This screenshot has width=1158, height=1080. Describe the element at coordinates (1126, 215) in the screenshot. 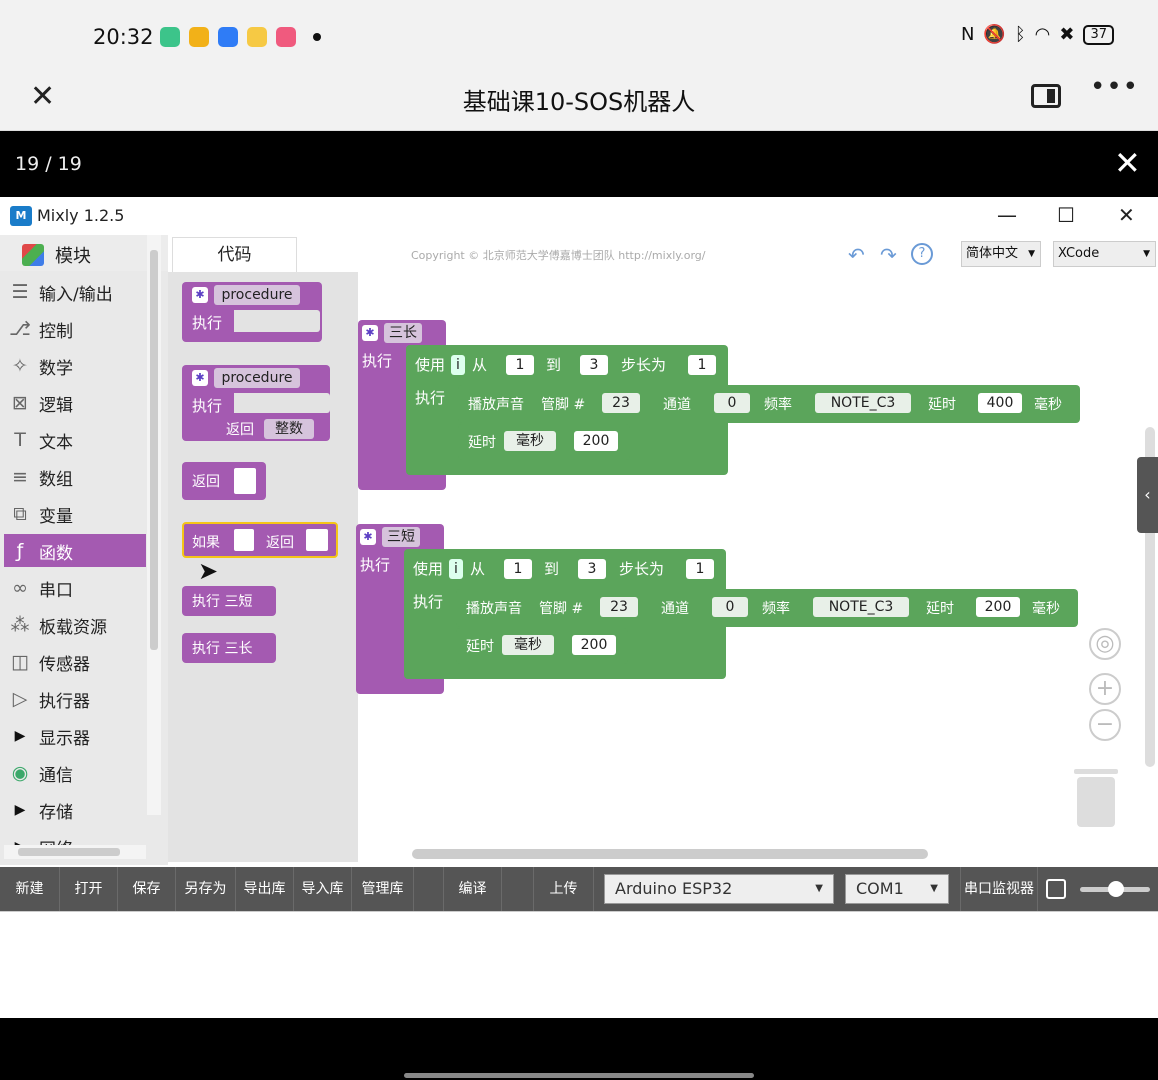

I see `window-close-icon: ✕` at that location.